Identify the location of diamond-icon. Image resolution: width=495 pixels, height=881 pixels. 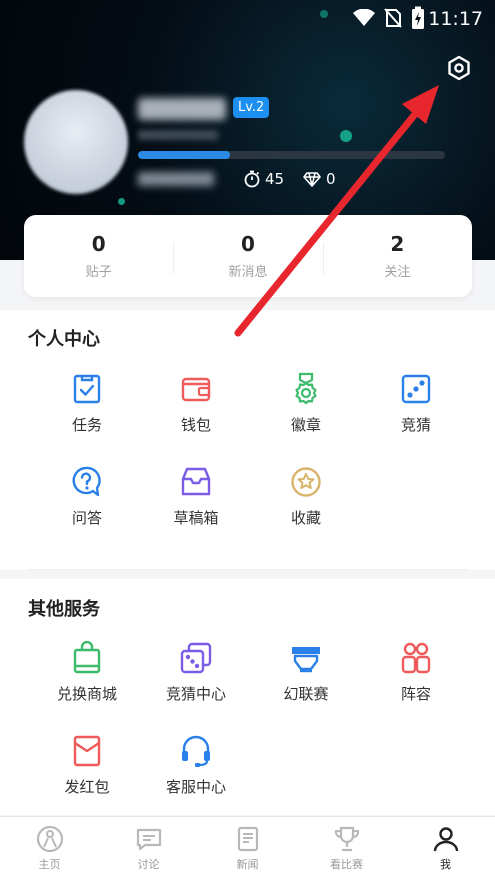
(312, 179).